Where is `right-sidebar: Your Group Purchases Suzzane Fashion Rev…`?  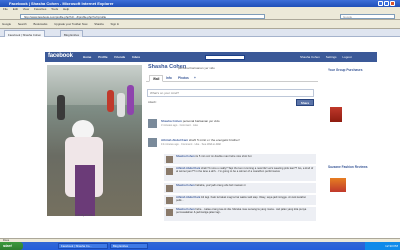
right-sidebar: Your Group Purchases Suzzane Fashion Rev… is located at coordinates (353, 148).